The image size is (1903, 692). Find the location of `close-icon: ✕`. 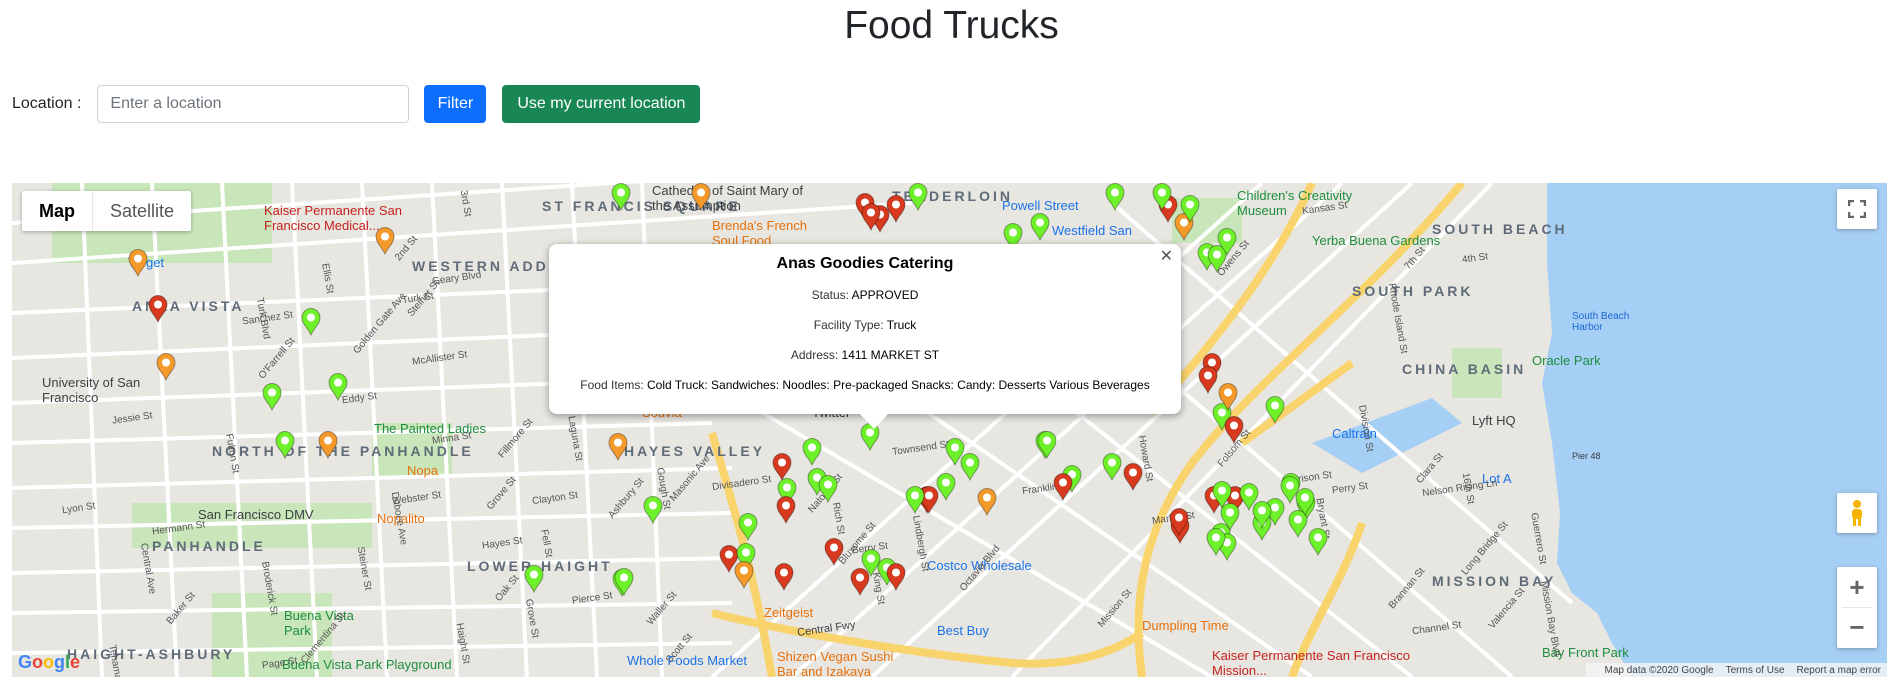

close-icon: ✕ is located at coordinates (1166, 256).